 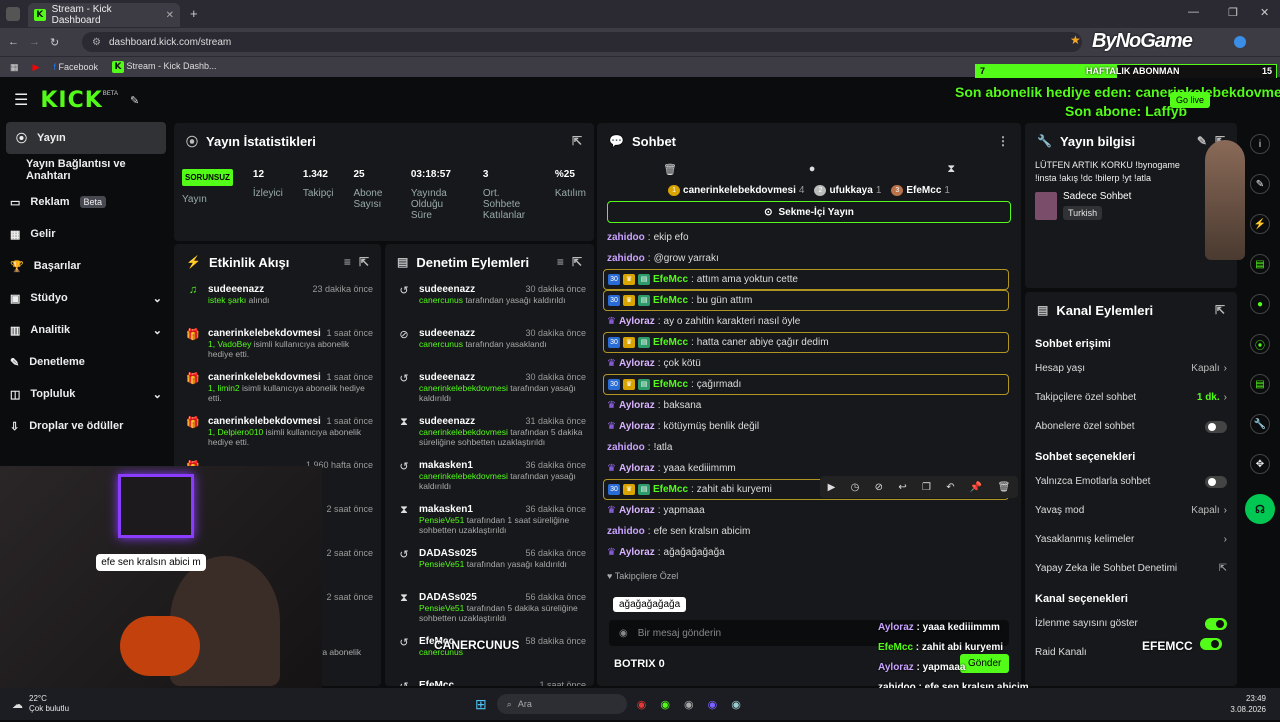 I want to click on moderation-username: DADASs025, so click(x=448, y=597).